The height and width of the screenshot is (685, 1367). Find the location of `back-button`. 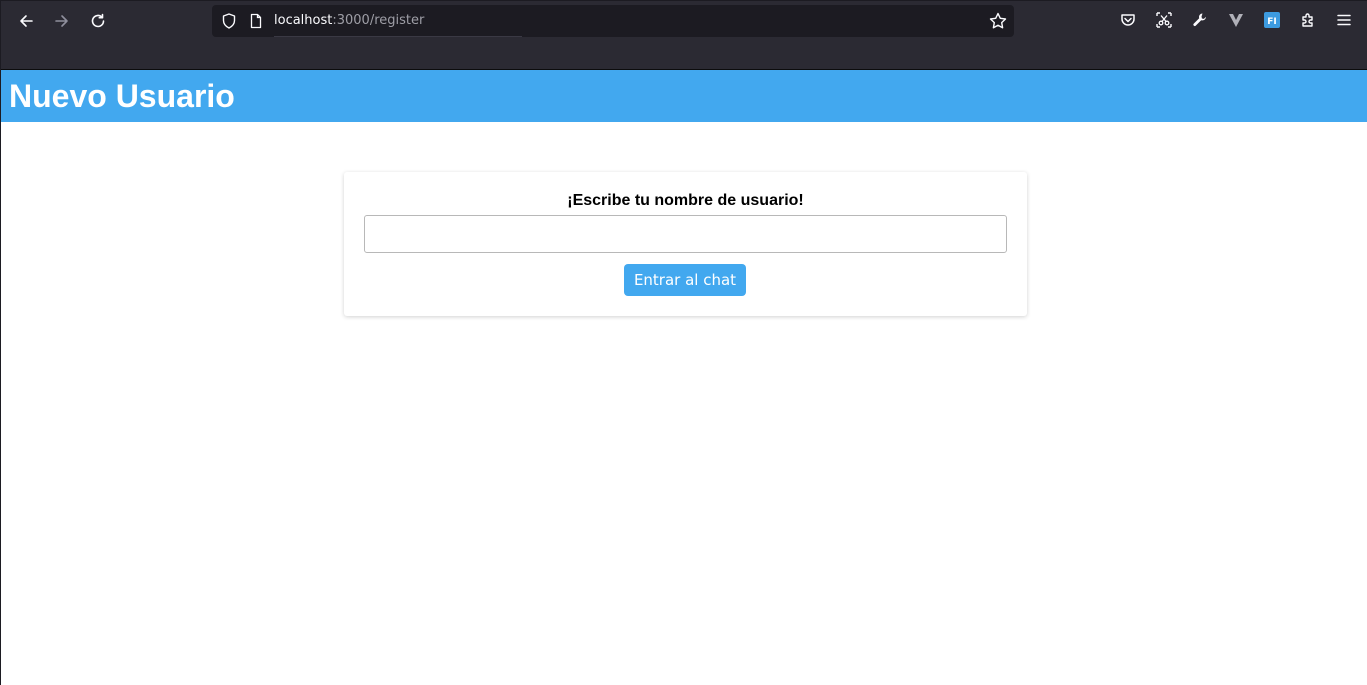

back-button is located at coordinates (26, 21).